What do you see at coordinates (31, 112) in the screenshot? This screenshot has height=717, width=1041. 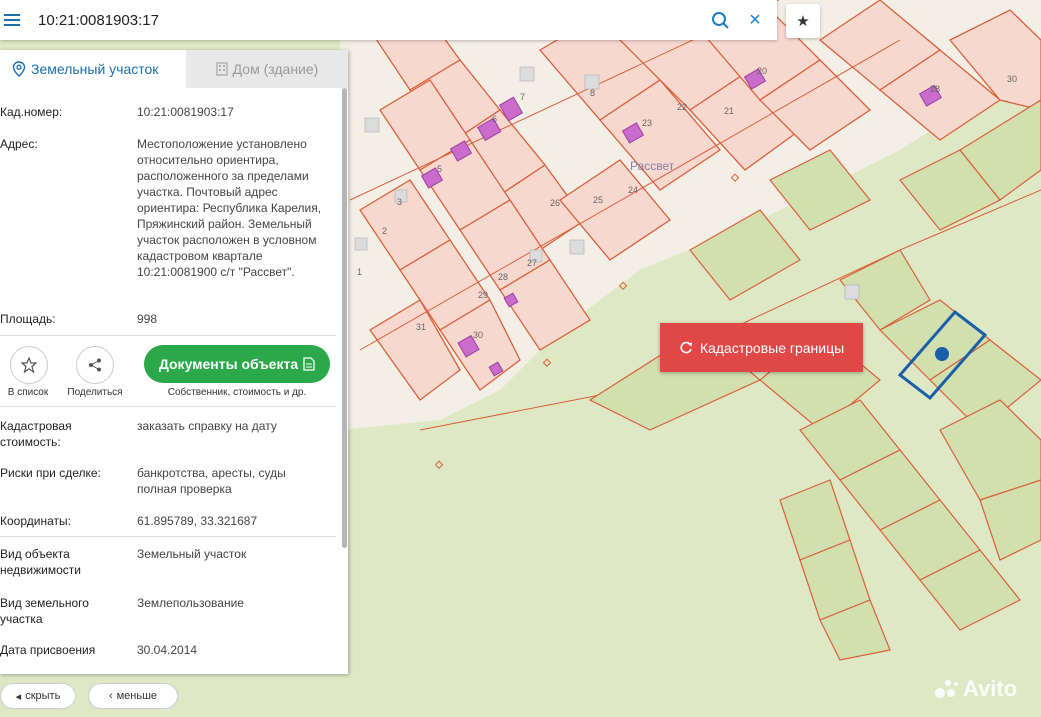 I see `cadnum-label: Кад.номер:` at bounding box center [31, 112].